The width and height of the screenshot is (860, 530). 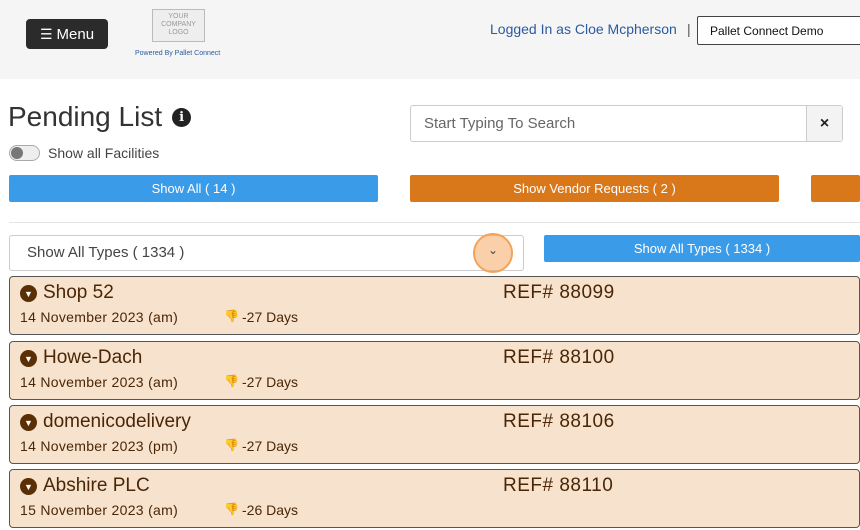 What do you see at coordinates (104, 153) in the screenshot?
I see `facilities-toggle-label: Show all Facilities` at bounding box center [104, 153].